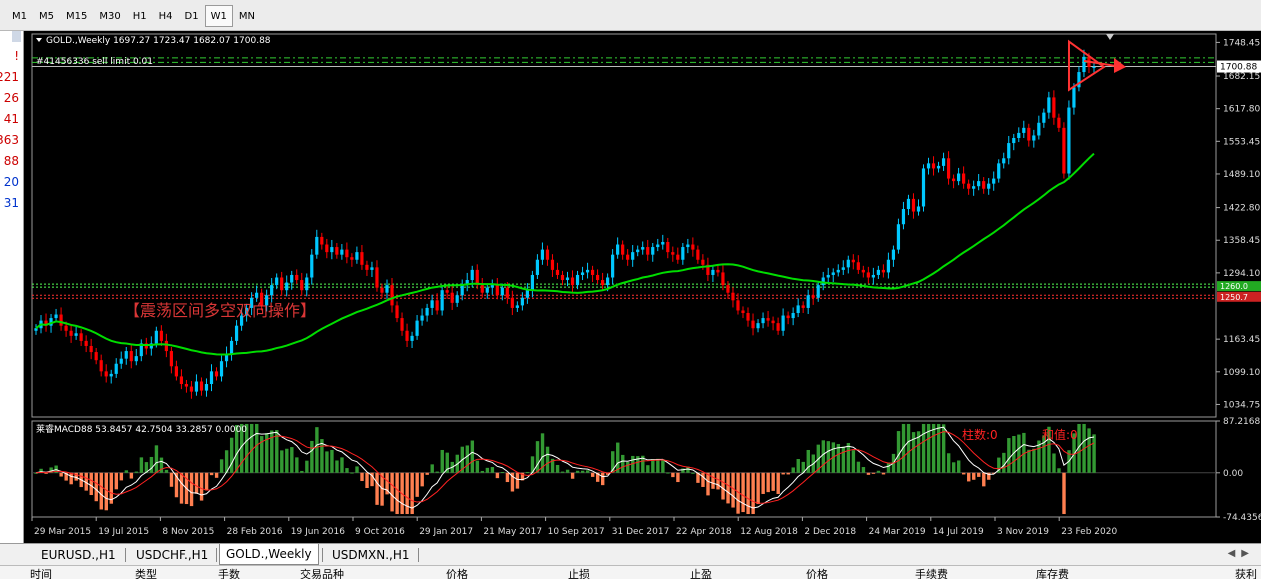 This screenshot has height=579, width=1261. What do you see at coordinates (1109, 37) in the screenshot?
I see `chart-shift-icon` at bounding box center [1109, 37].